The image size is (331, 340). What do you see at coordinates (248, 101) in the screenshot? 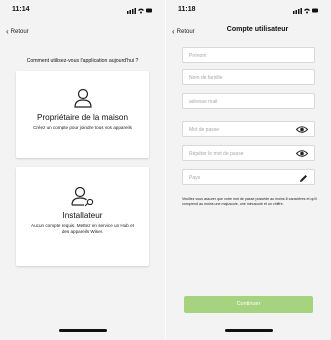
I see `email-field: adresse mail` at bounding box center [248, 101].